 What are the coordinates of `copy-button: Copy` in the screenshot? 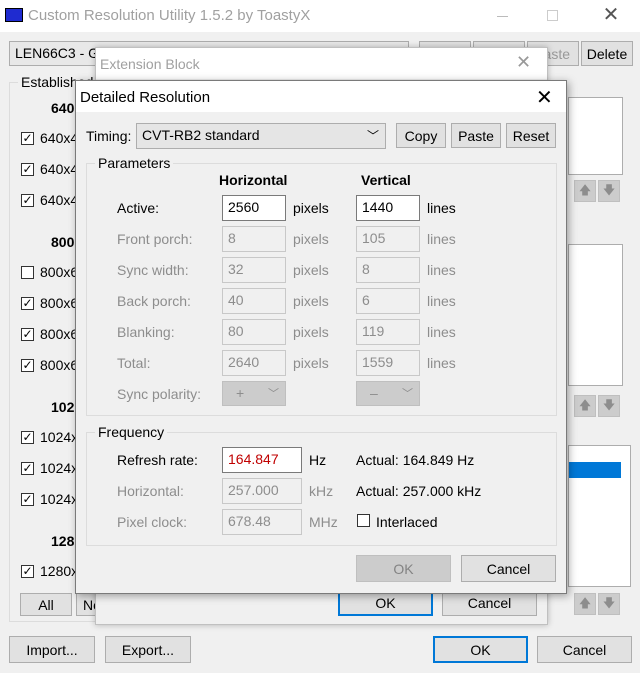 It's located at (421, 135).